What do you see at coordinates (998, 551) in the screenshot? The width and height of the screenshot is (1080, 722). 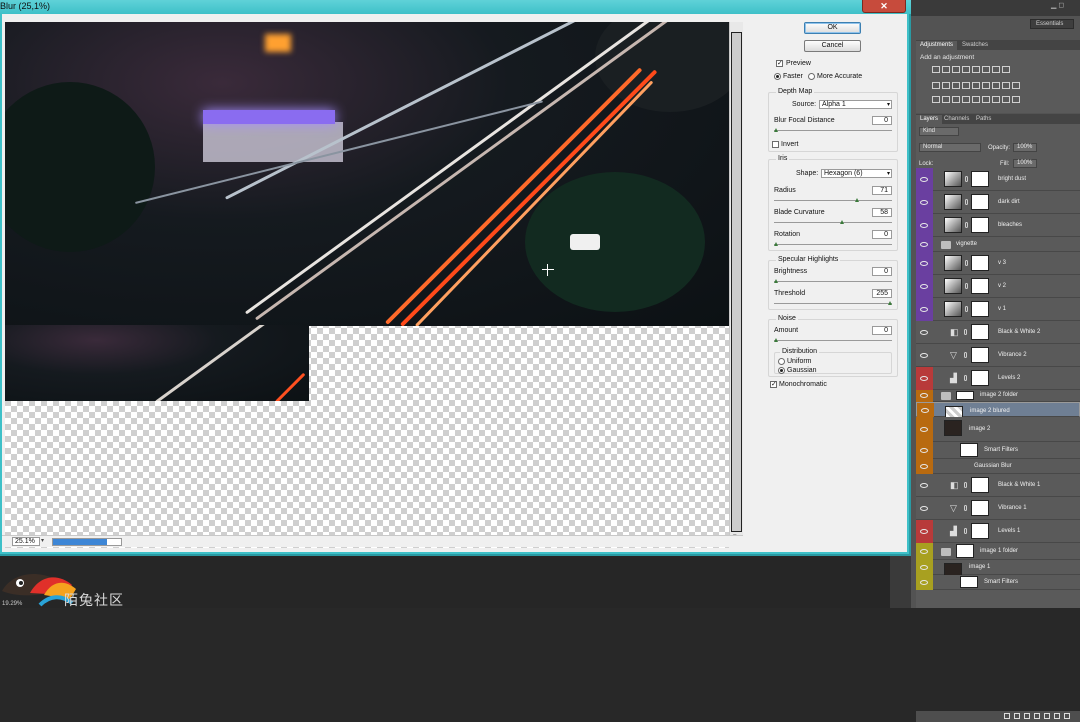 I see `layer-row: image 1 folder` at bounding box center [998, 551].